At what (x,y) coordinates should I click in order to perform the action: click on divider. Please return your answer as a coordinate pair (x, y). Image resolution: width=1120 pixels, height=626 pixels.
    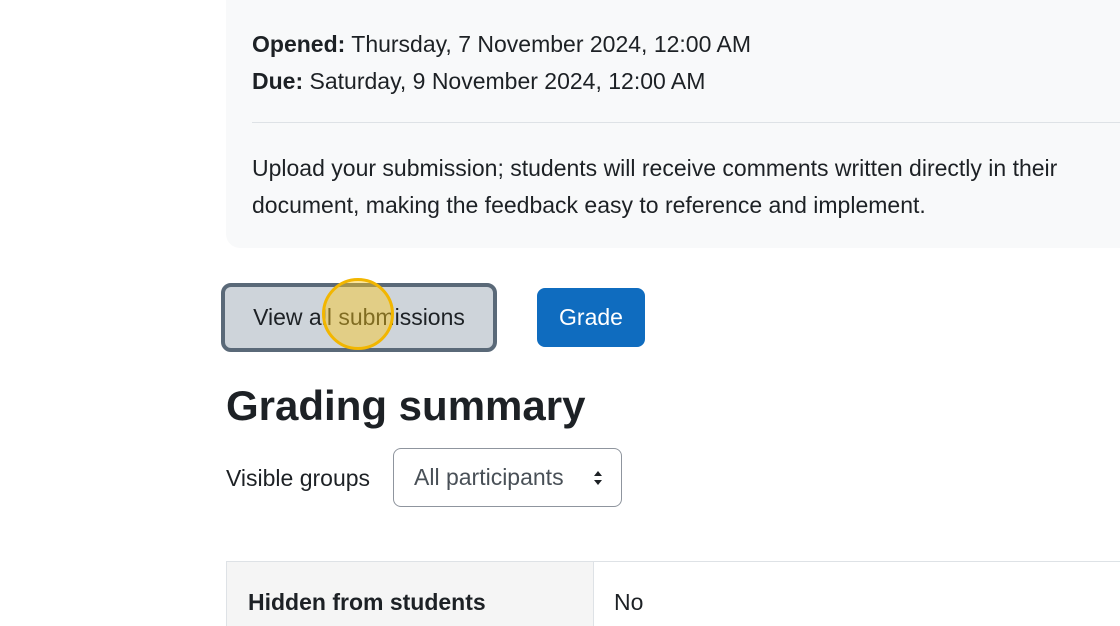
    Looking at the image, I should click on (686, 122).